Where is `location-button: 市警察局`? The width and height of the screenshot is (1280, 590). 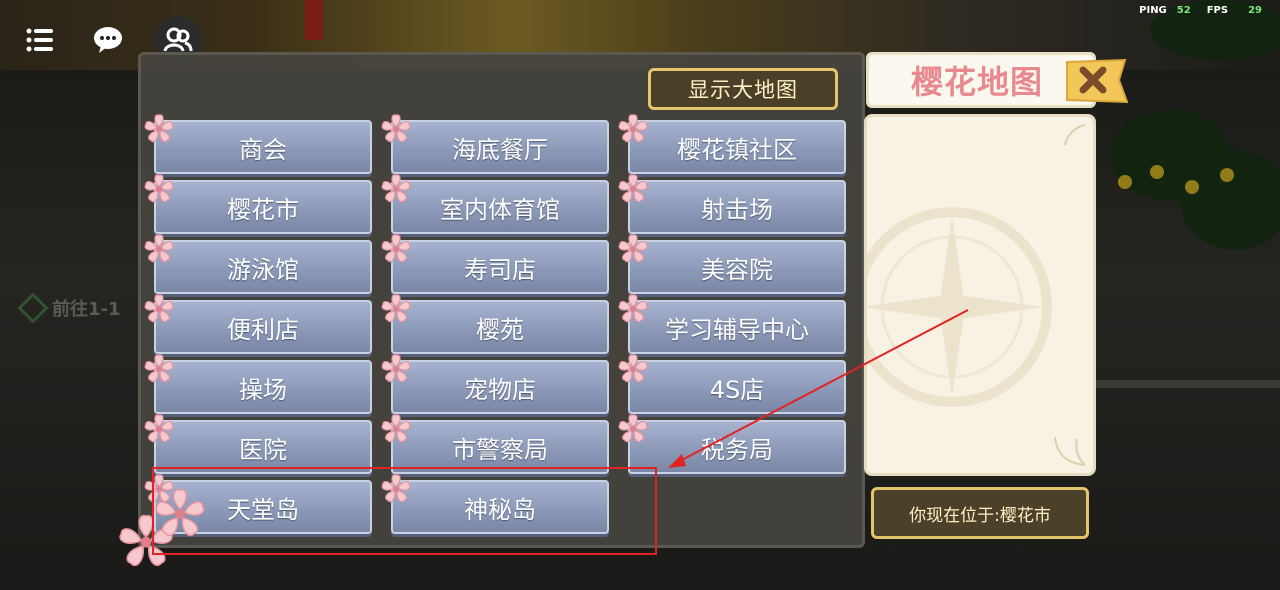 location-button: 市警察局 is located at coordinates (500, 447).